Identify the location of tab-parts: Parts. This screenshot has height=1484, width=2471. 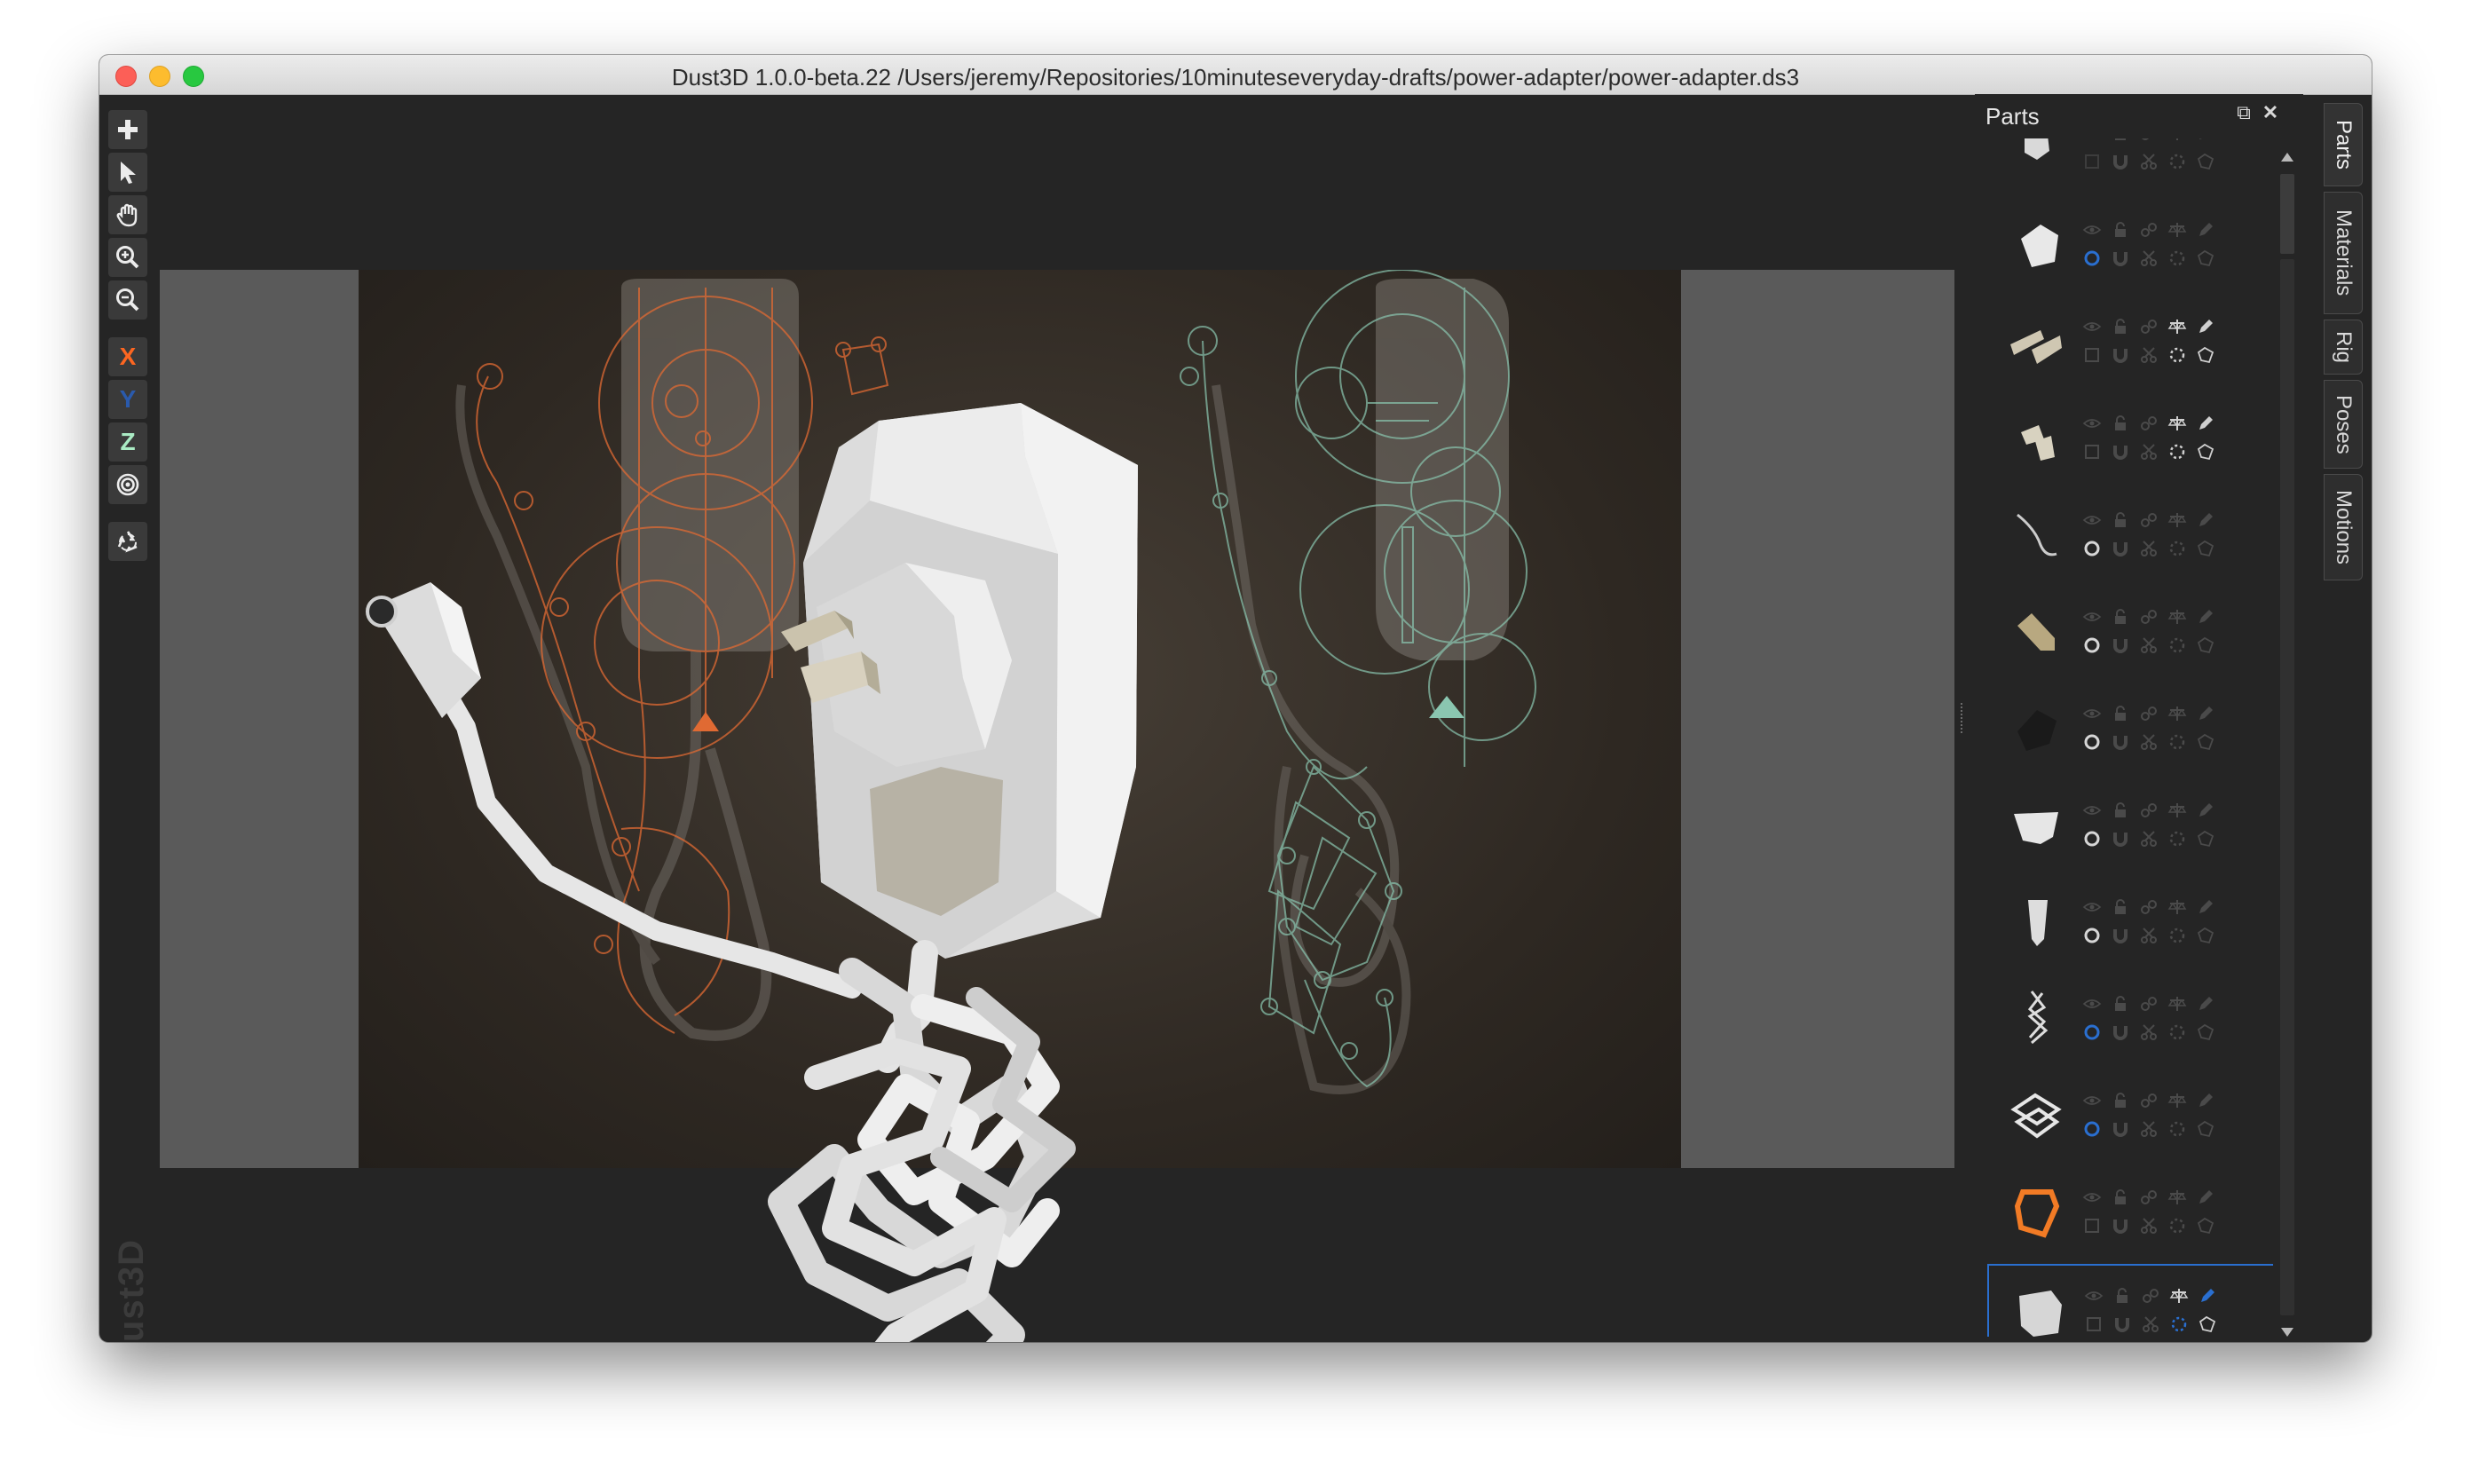
(2343, 144).